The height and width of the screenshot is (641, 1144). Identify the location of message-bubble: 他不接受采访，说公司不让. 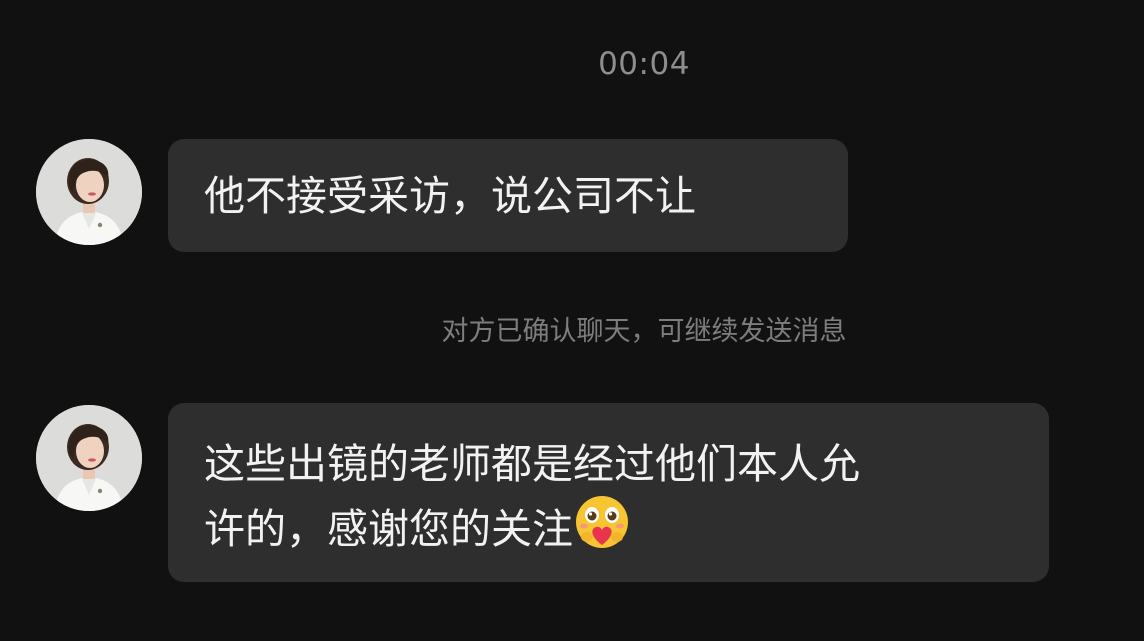
(508, 195).